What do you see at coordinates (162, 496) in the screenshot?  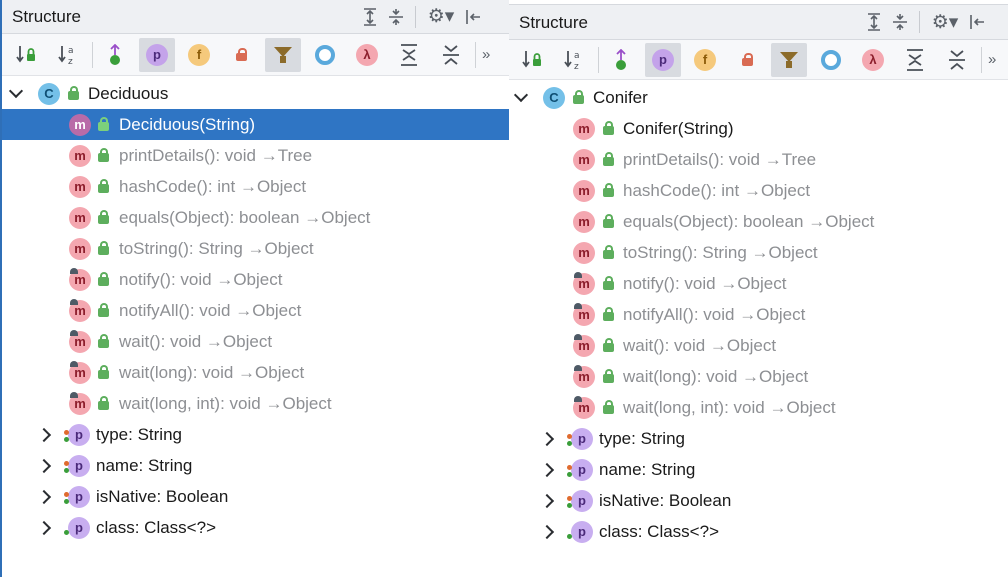 I see `property-label: isNative: Boolean` at bounding box center [162, 496].